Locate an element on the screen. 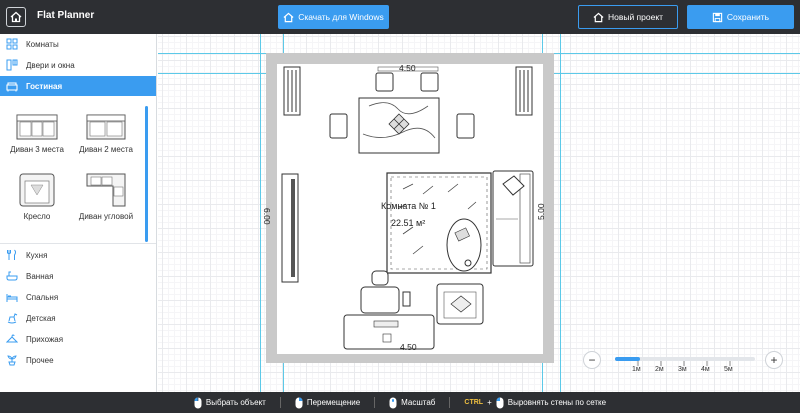 The image size is (800, 413). download-windows-button: Скачать для Windows is located at coordinates (333, 17).